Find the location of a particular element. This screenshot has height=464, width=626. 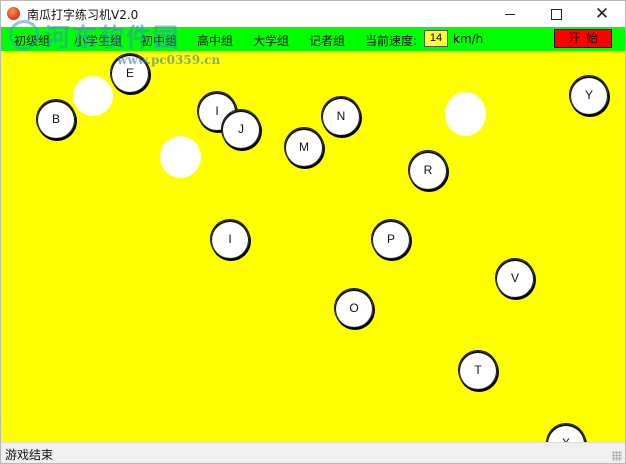

letter-ball: J is located at coordinates (241, 129).